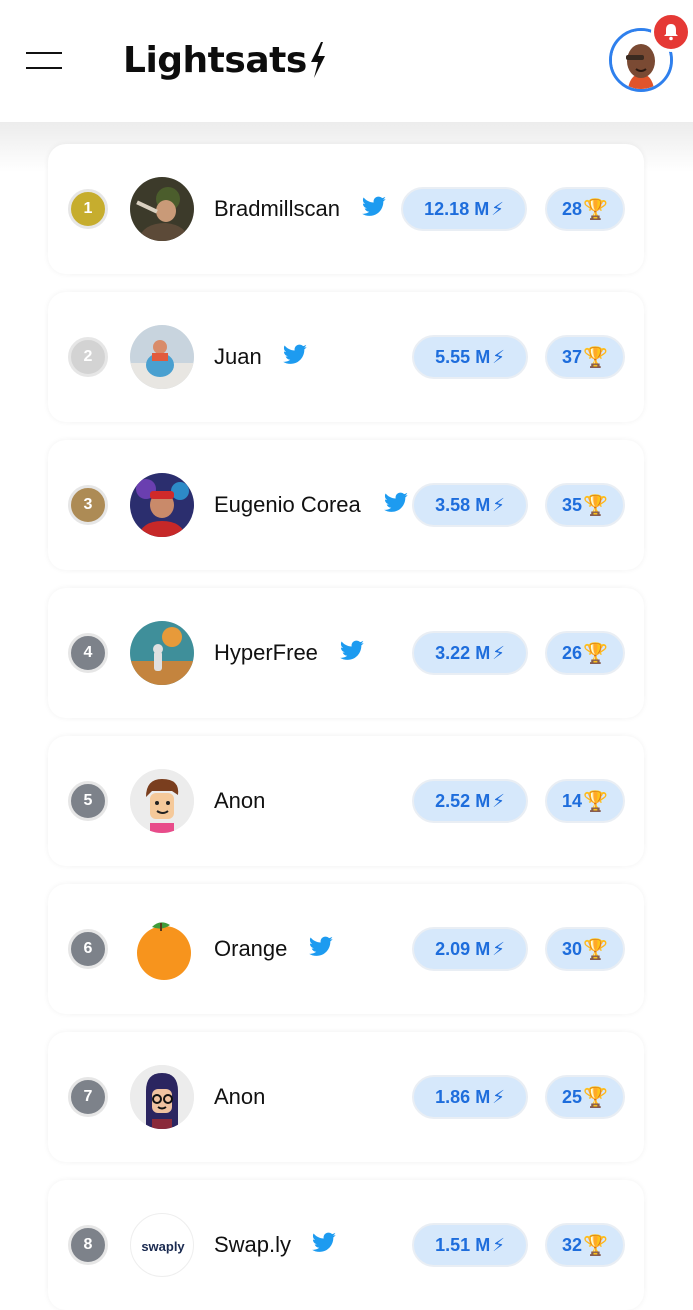 This screenshot has width=693, height=1310. I want to click on rank-badge: 8, so click(88, 1245).